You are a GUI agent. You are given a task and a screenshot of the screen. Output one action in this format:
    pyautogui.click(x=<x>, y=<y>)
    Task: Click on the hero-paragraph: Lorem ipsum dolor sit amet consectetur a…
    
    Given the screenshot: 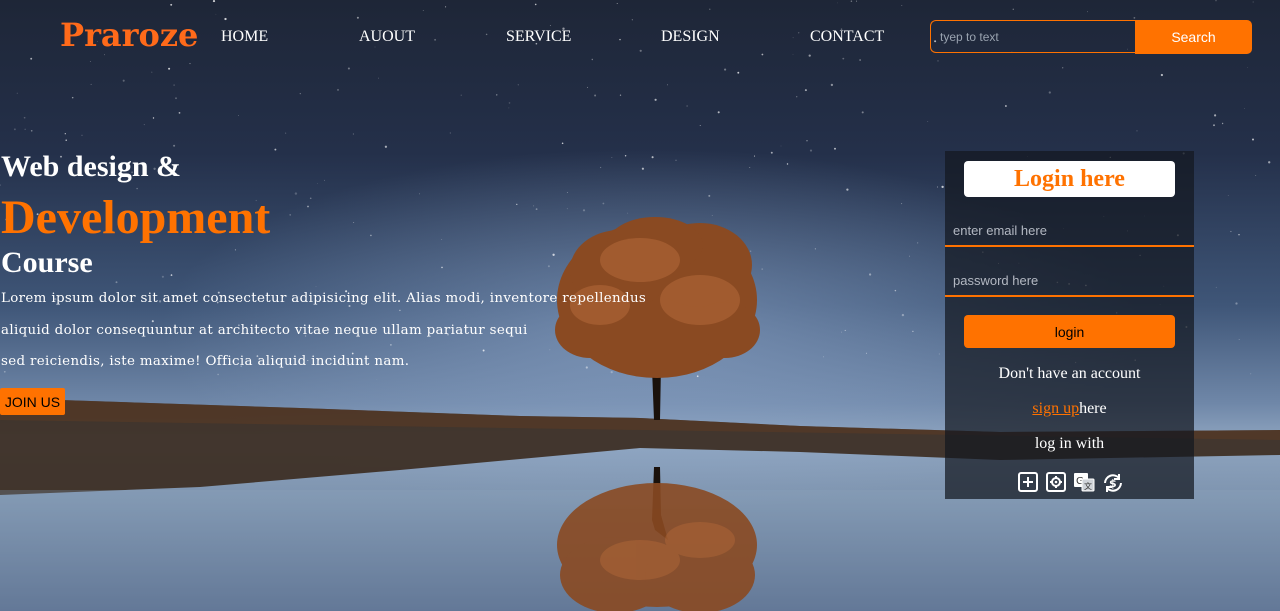 What is the action you would take?
    pyautogui.click(x=351, y=330)
    